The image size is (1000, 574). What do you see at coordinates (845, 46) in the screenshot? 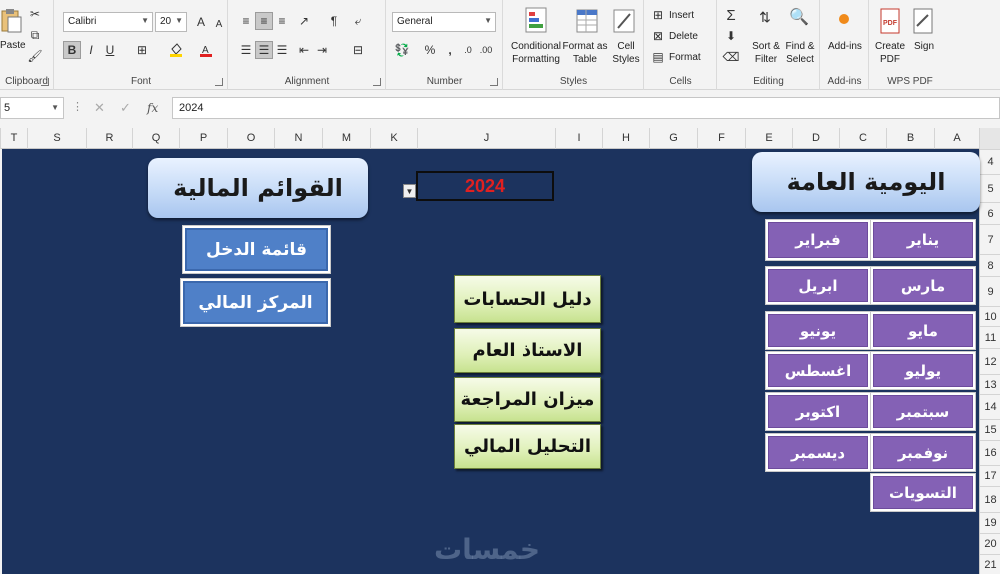
I see `addins-button: Add-ins` at bounding box center [845, 46].